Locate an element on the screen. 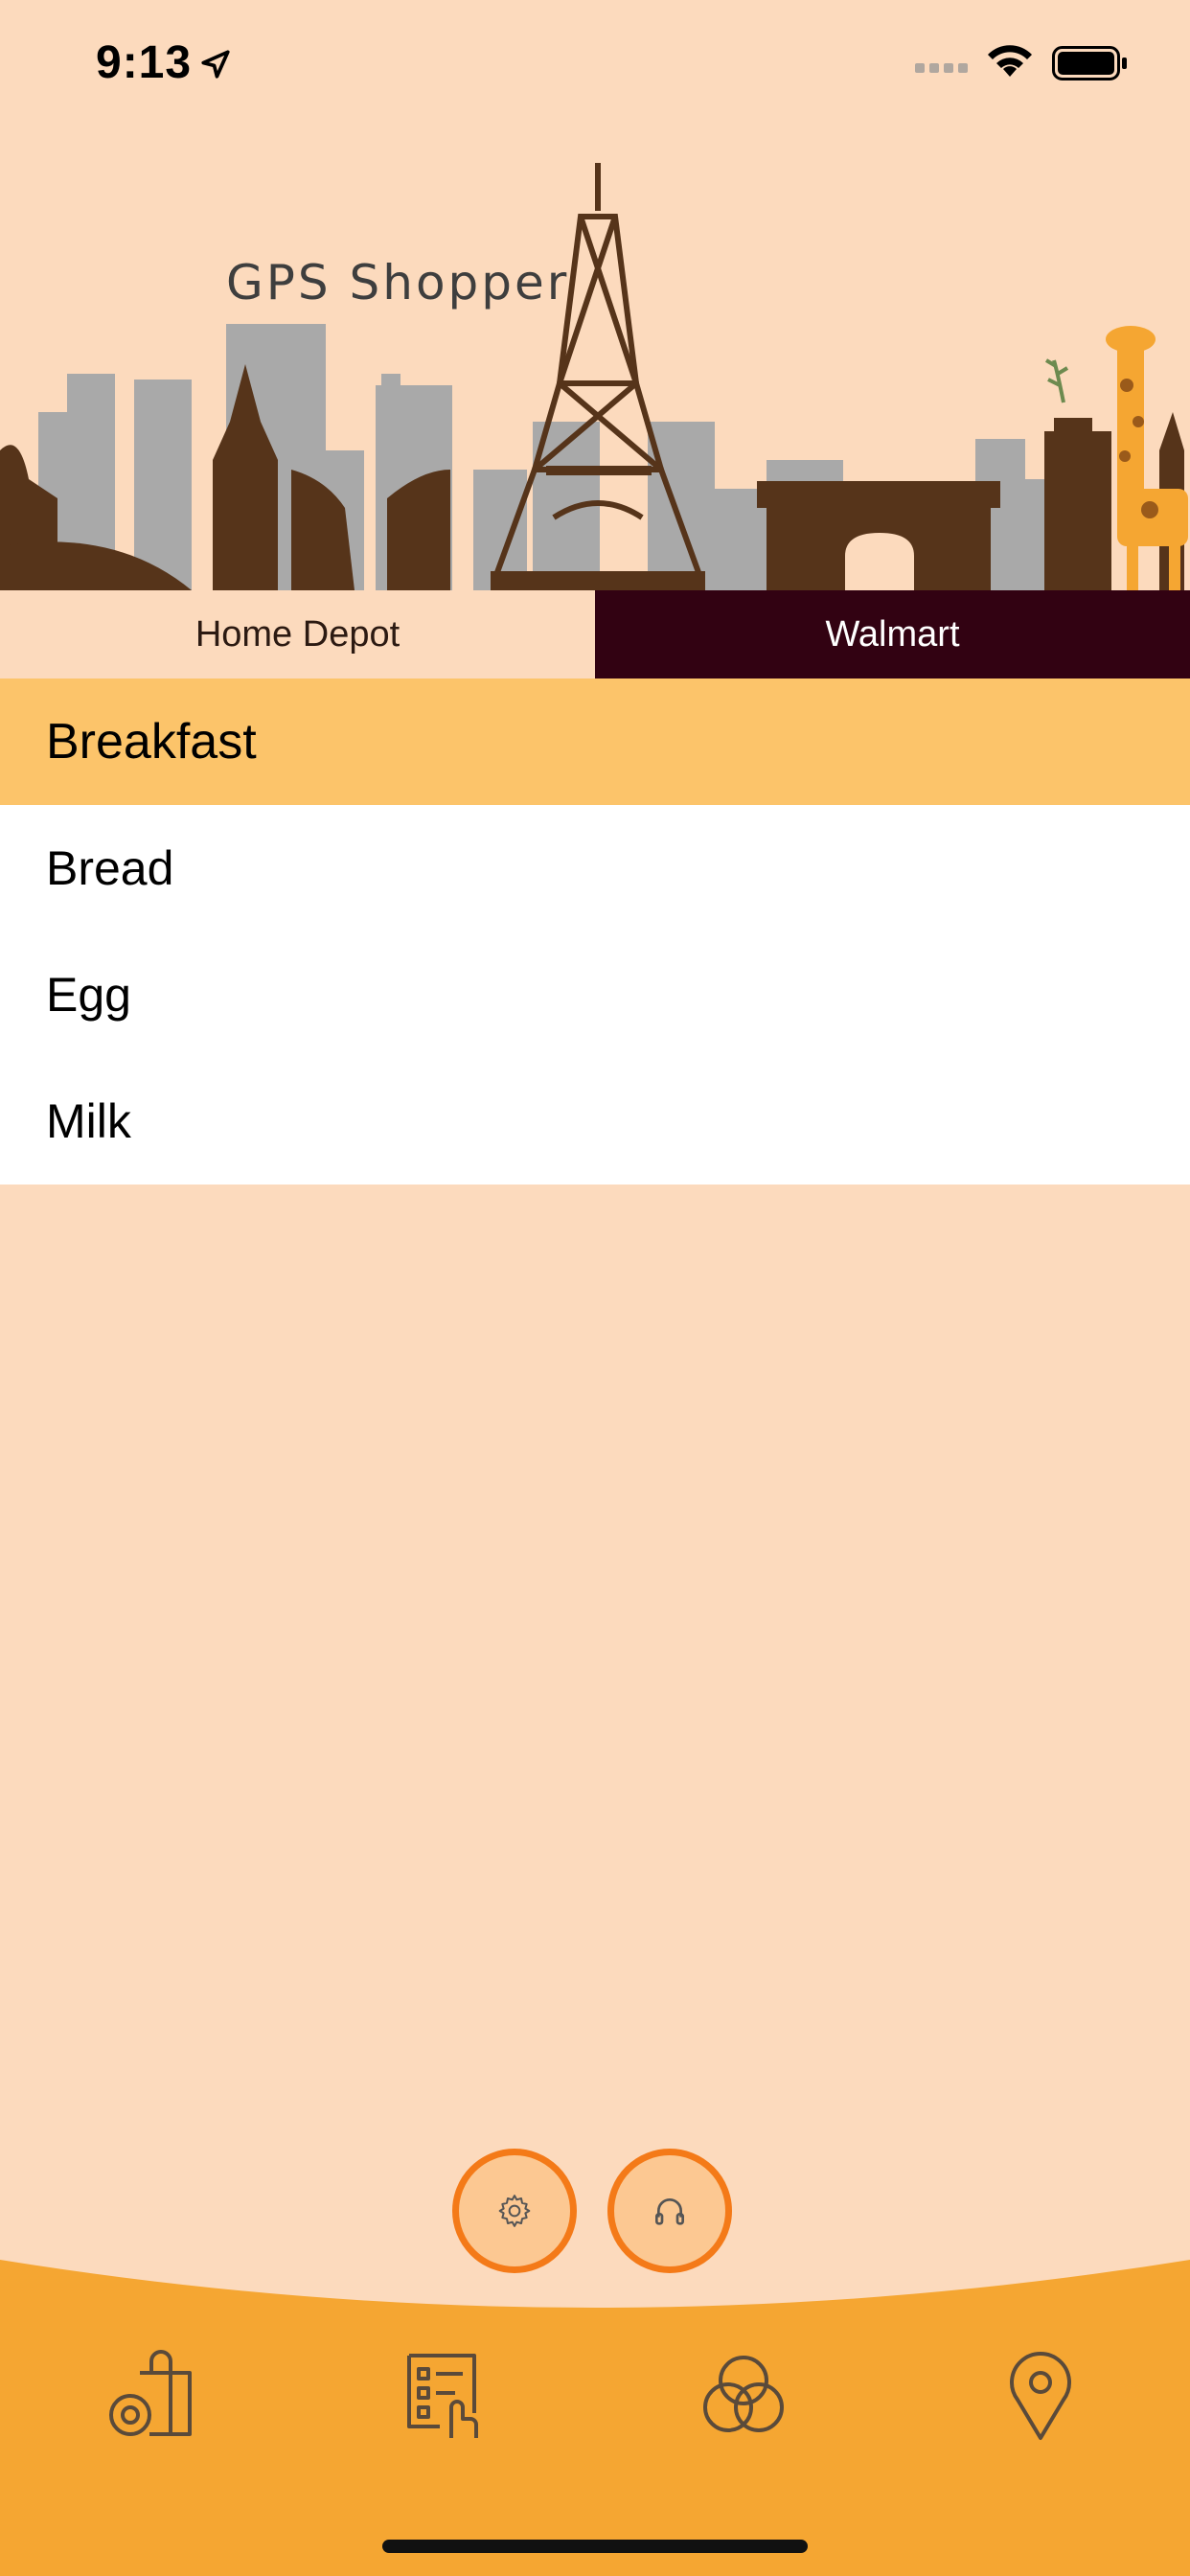 This screenshot has width=1190, height=2576. home-indicator is located at coordinates (595, 2546).